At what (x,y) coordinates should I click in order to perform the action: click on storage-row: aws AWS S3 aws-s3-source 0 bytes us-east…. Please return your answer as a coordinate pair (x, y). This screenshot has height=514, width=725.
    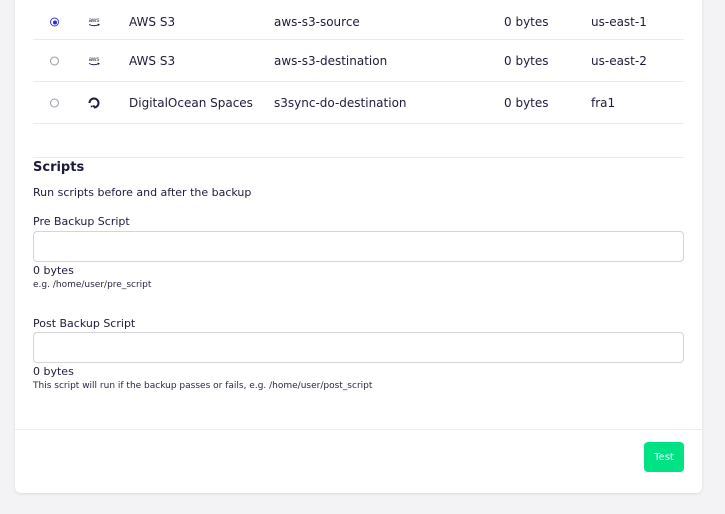
    Looking at the image, I should click on (358, 22).